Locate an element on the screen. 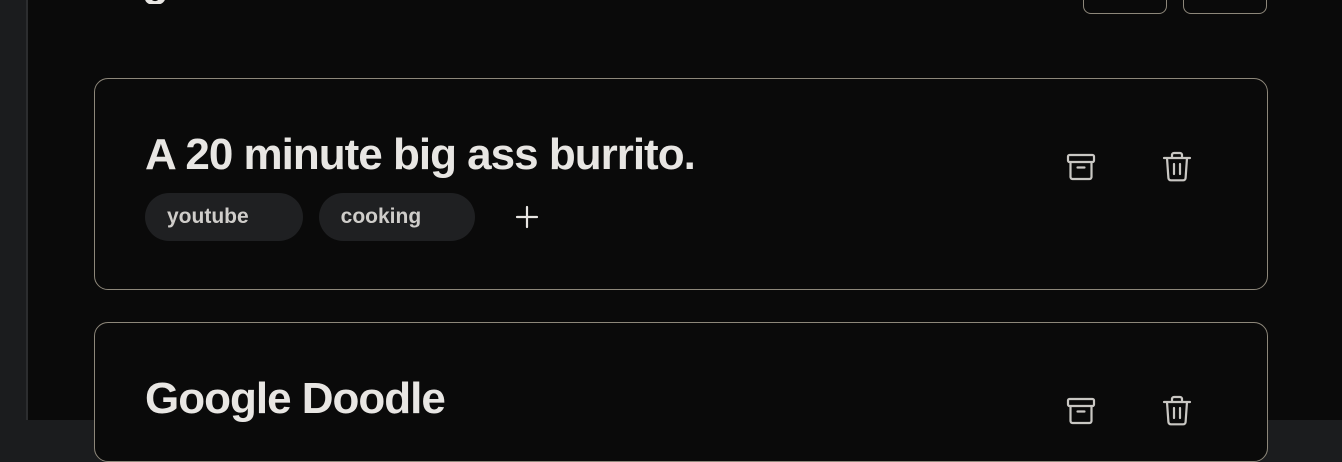 The image size is (1342, 462). card-title: Google Doodle is located at coordinates (295, 399).